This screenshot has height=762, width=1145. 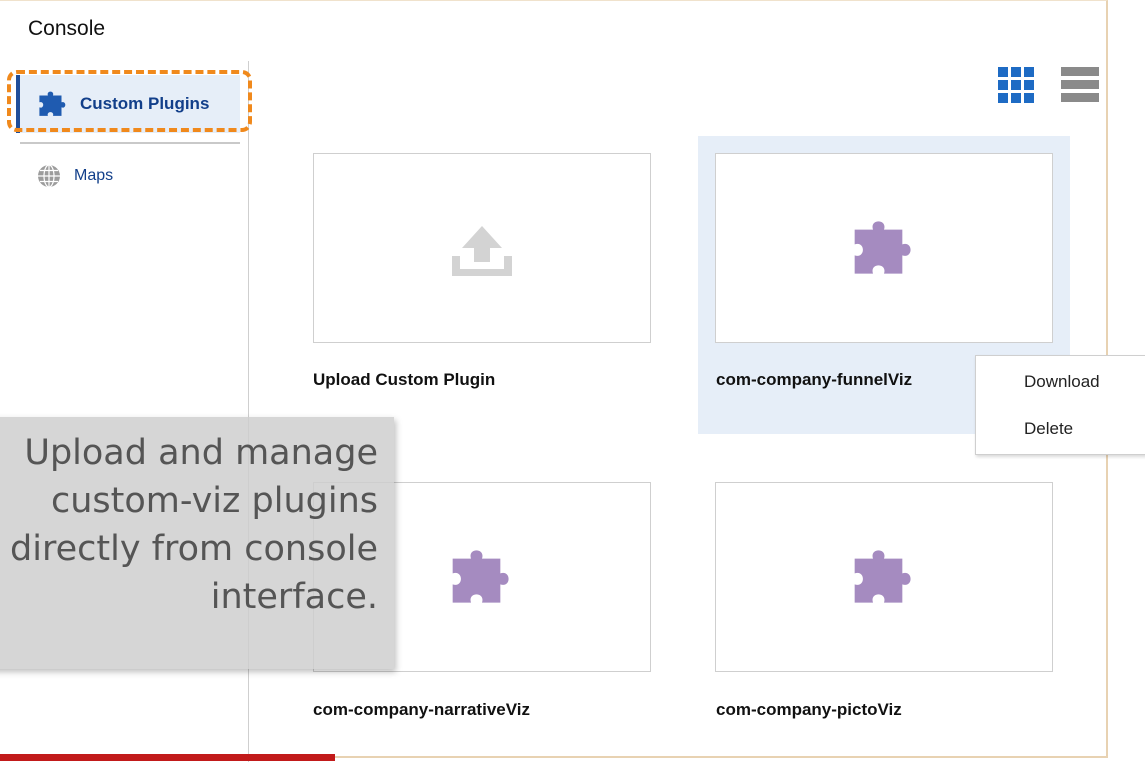 What do you see at coordinates (421, 709) in the screenshot?
I see `card-label: com-company-narrativeViz` at bounding box center [421, 709].